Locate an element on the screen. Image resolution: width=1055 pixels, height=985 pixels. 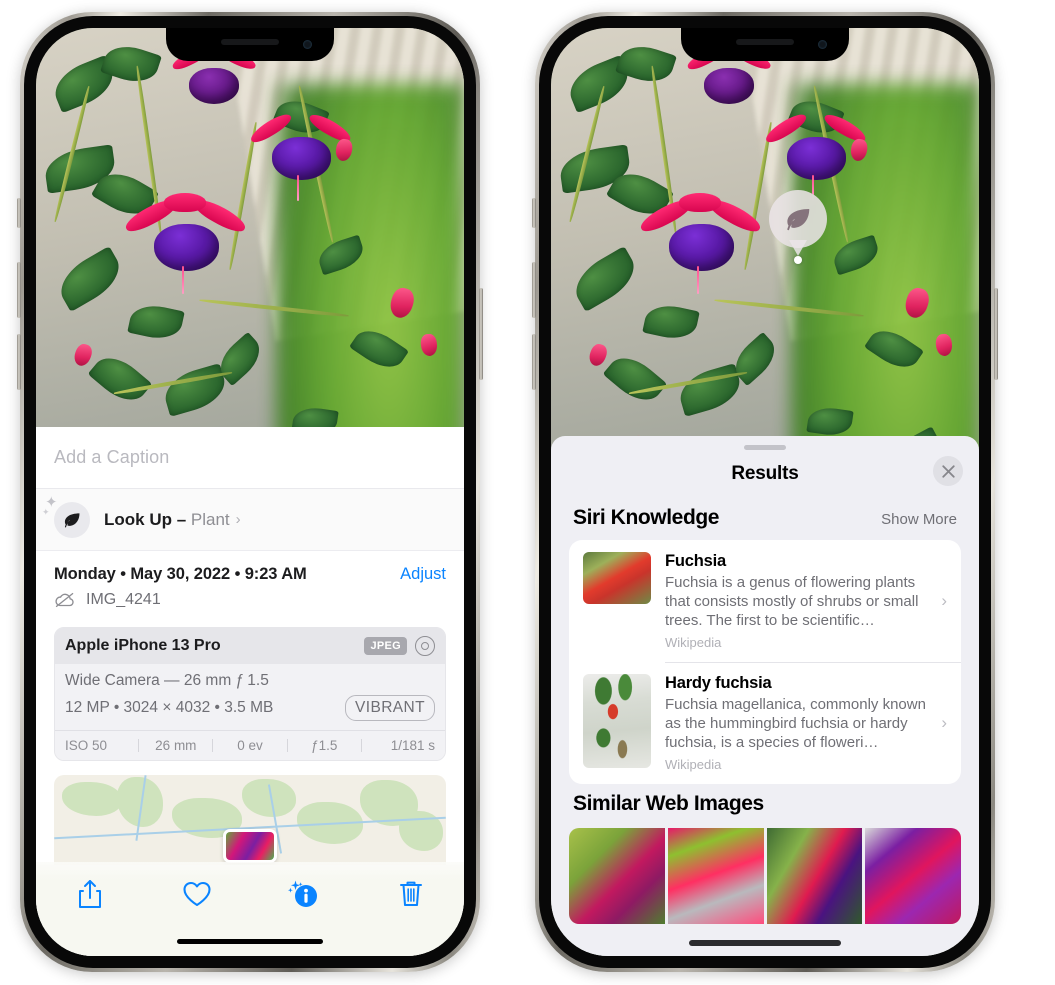
look-up-subject: Plant is located at coordinates (210, 519).